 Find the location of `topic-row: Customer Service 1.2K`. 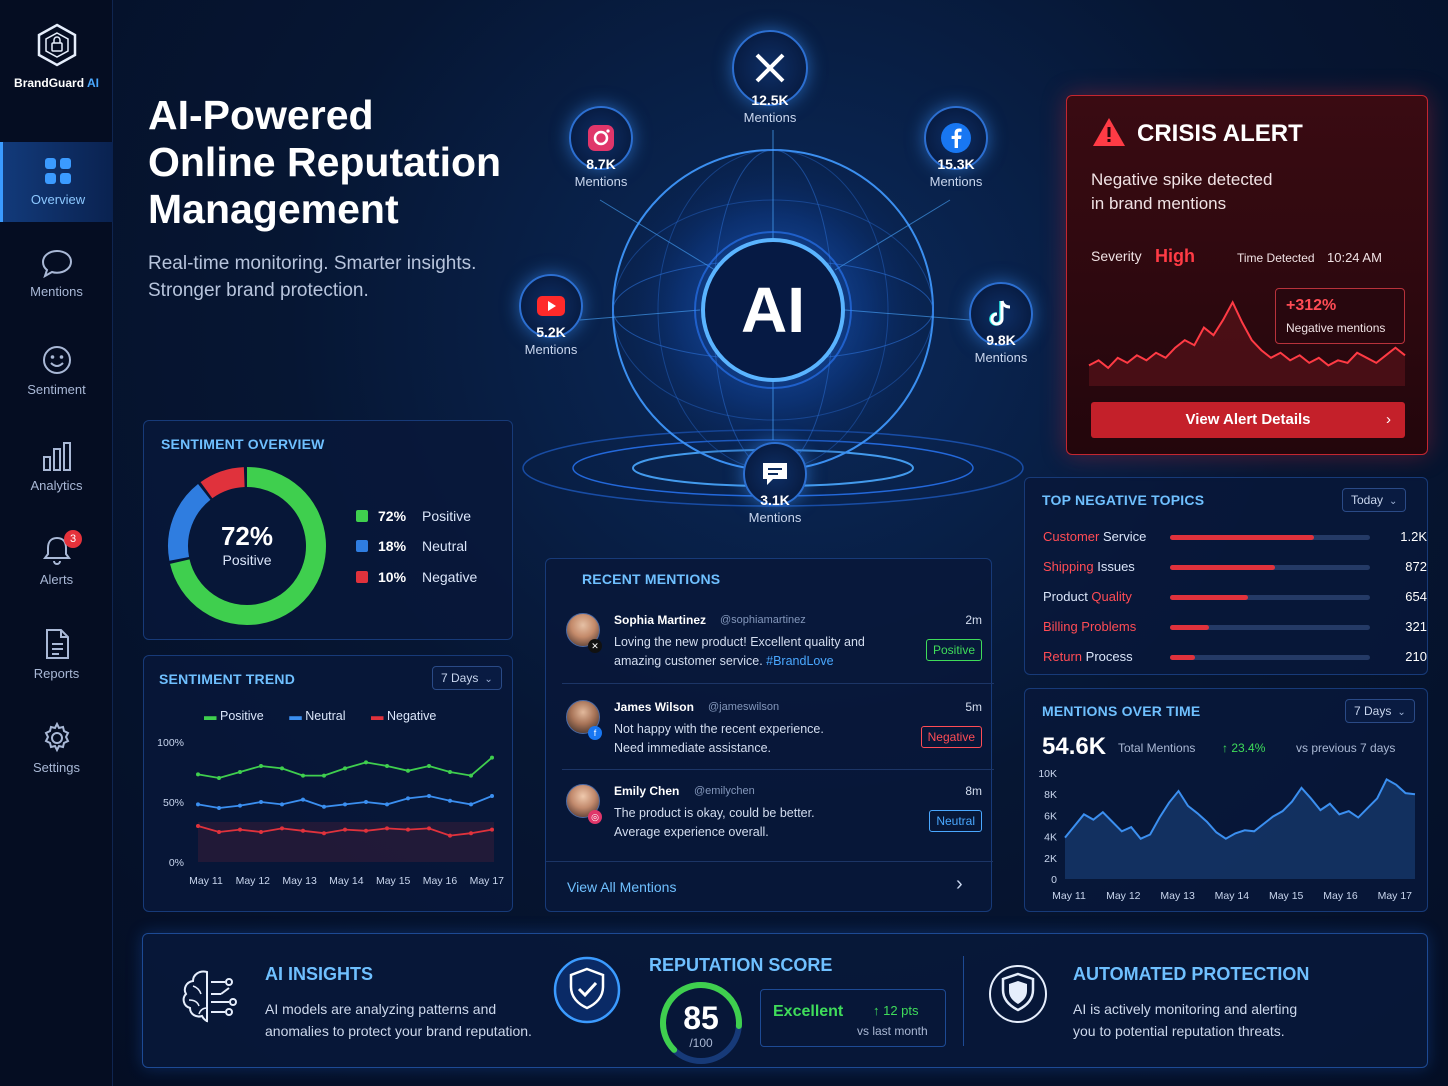

topic-row: Customer Service 1.2K is located at coordinates (1235, 539).